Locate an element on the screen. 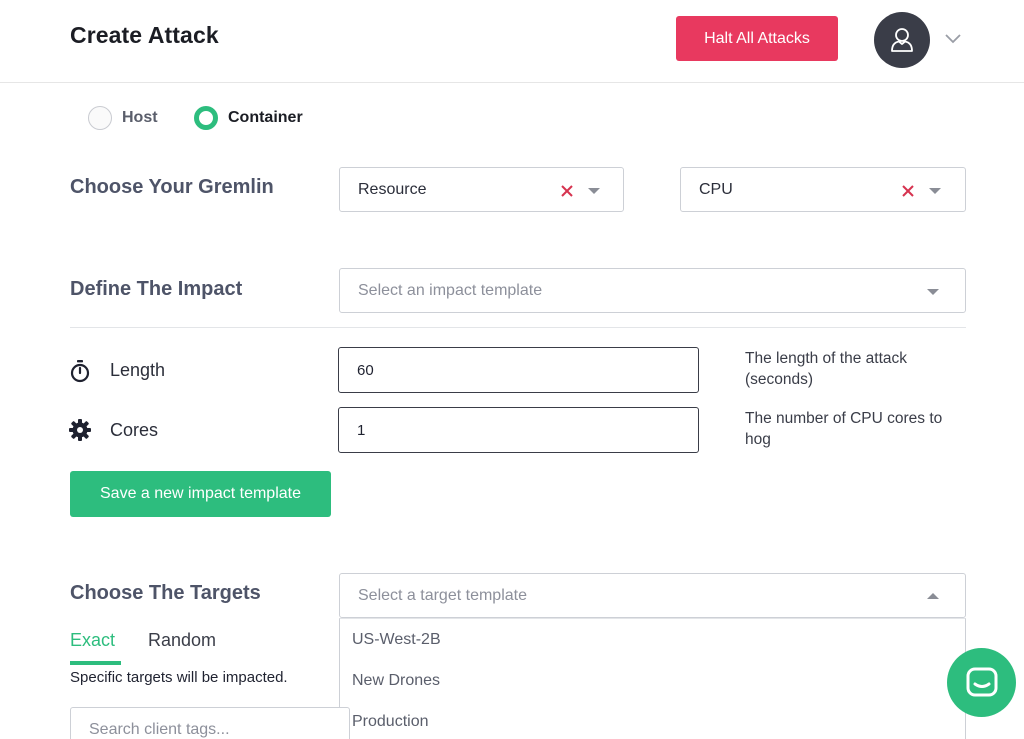 This screenshot has height=739, width=1024. account-menu-toggle is located at coordinates (953, 39).